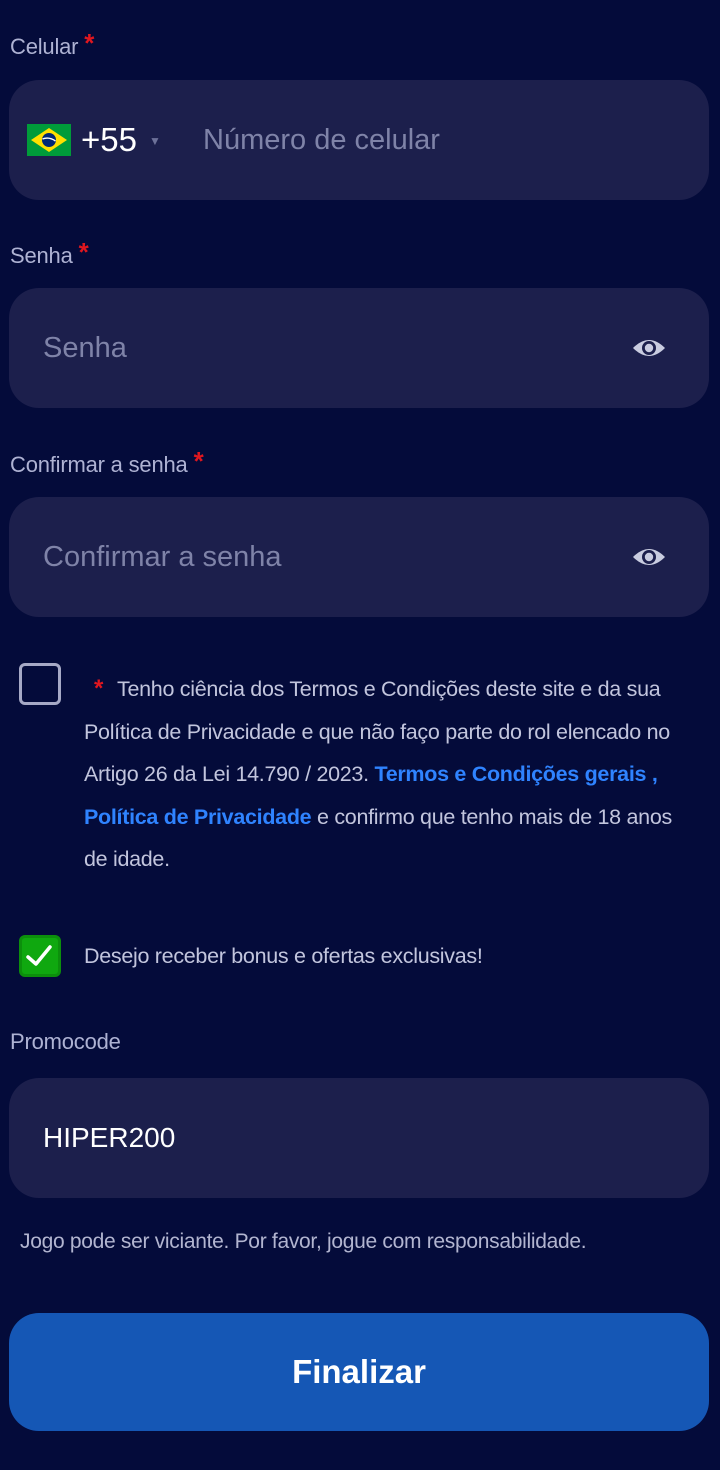 The height and width of the screenshot is (1470, 720). Describe the element at coordinates (510, 774) in the screenshot. I see `terms-link: Termos e Condições gerais` at that location.